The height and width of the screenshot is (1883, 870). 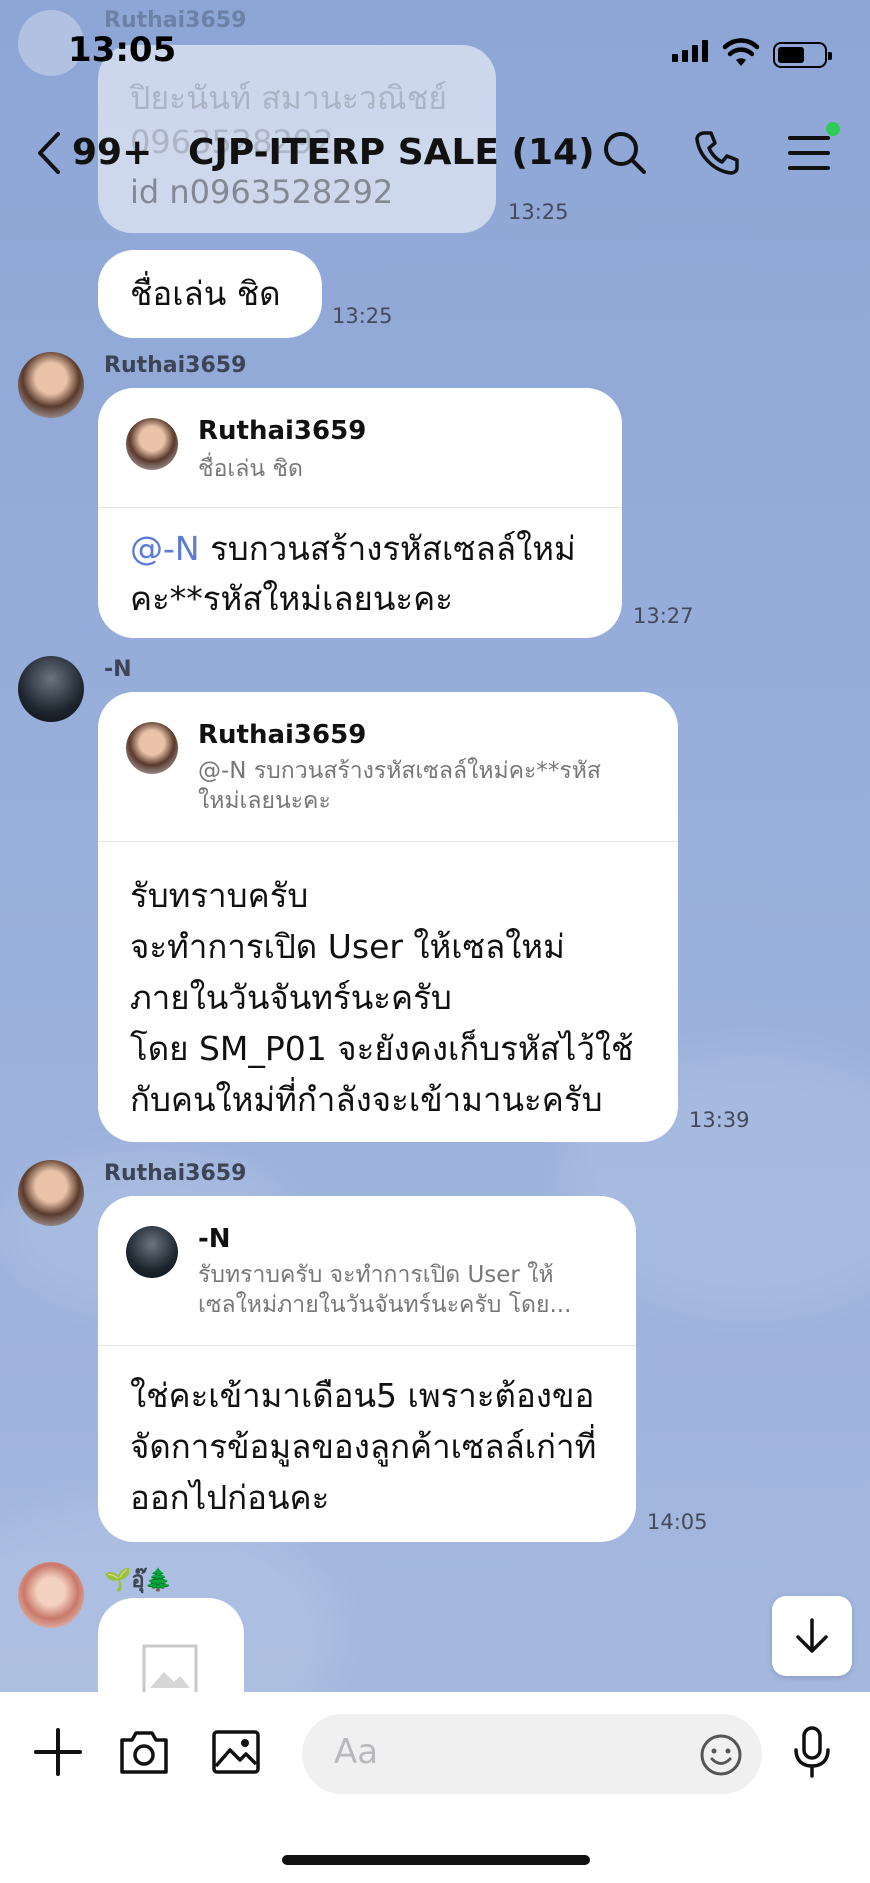 I want to click on back-unread-count: 99+, so click(x=112, y=152).